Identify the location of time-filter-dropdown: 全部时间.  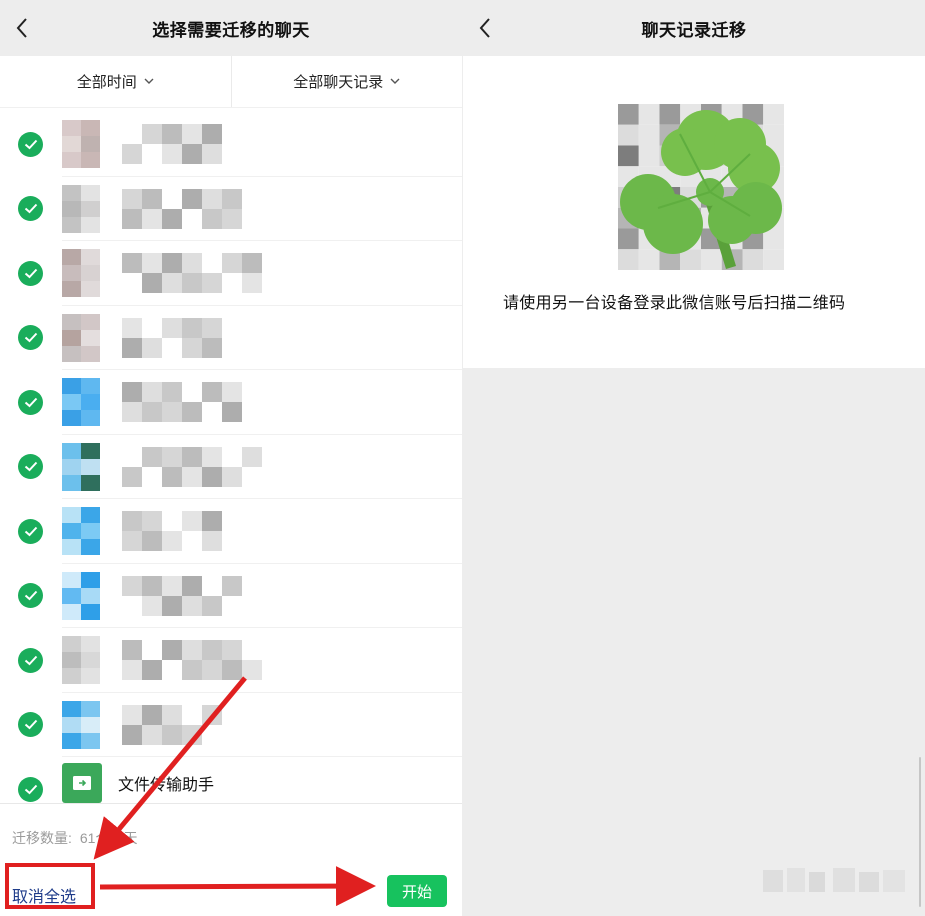
(115, 81).